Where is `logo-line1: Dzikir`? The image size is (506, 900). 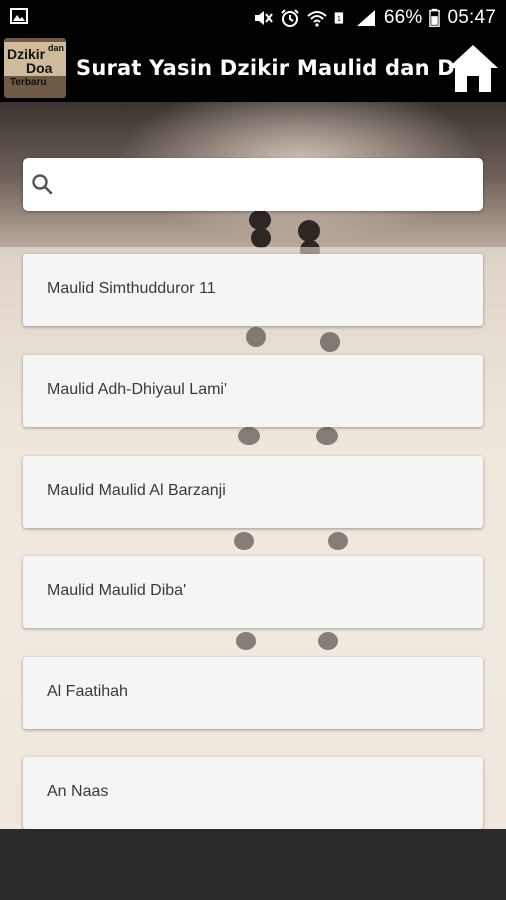
logo-line1: Dzikir is located at coordinates (26, 54).